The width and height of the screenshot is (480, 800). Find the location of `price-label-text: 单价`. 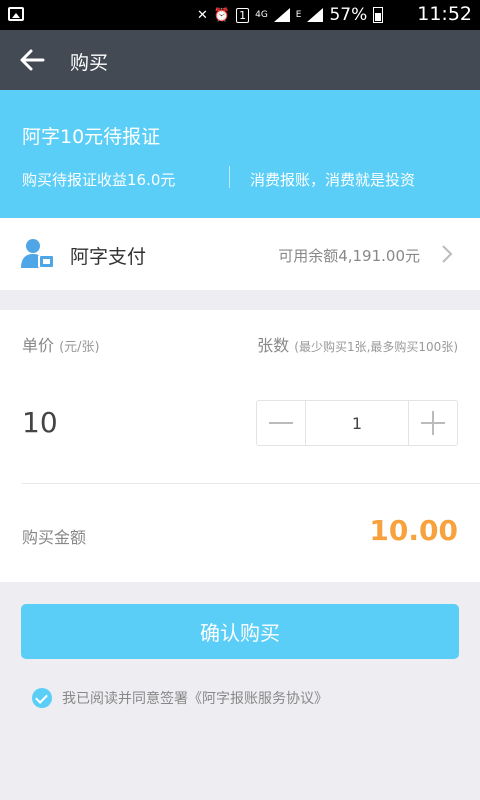

price-label-text: 单价 is located at coordinates (38, 345).